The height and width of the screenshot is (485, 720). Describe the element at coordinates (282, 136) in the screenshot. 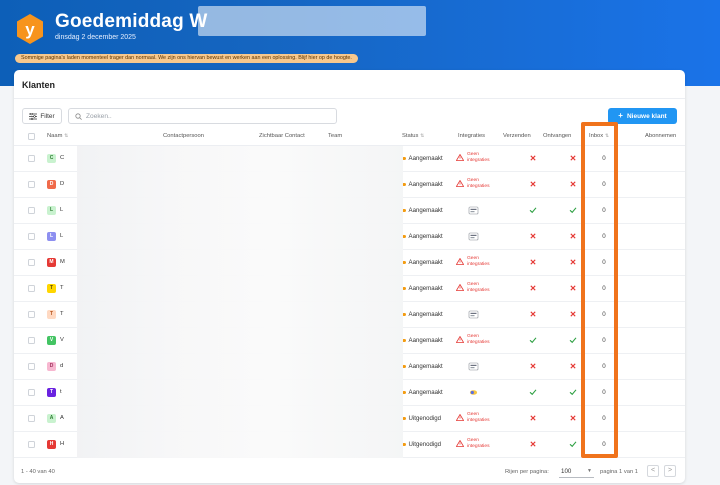

I see `column-header-zichtbaar-contact: Zichtbaar Contact` at that location.